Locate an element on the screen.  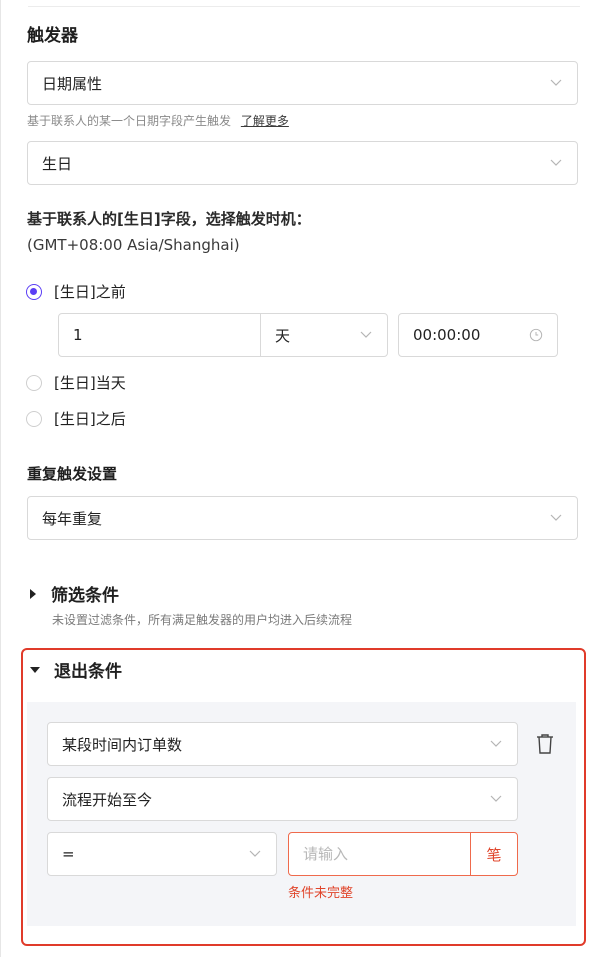
exit-toggle: 退出条件 is located at coordinates (76, 669).